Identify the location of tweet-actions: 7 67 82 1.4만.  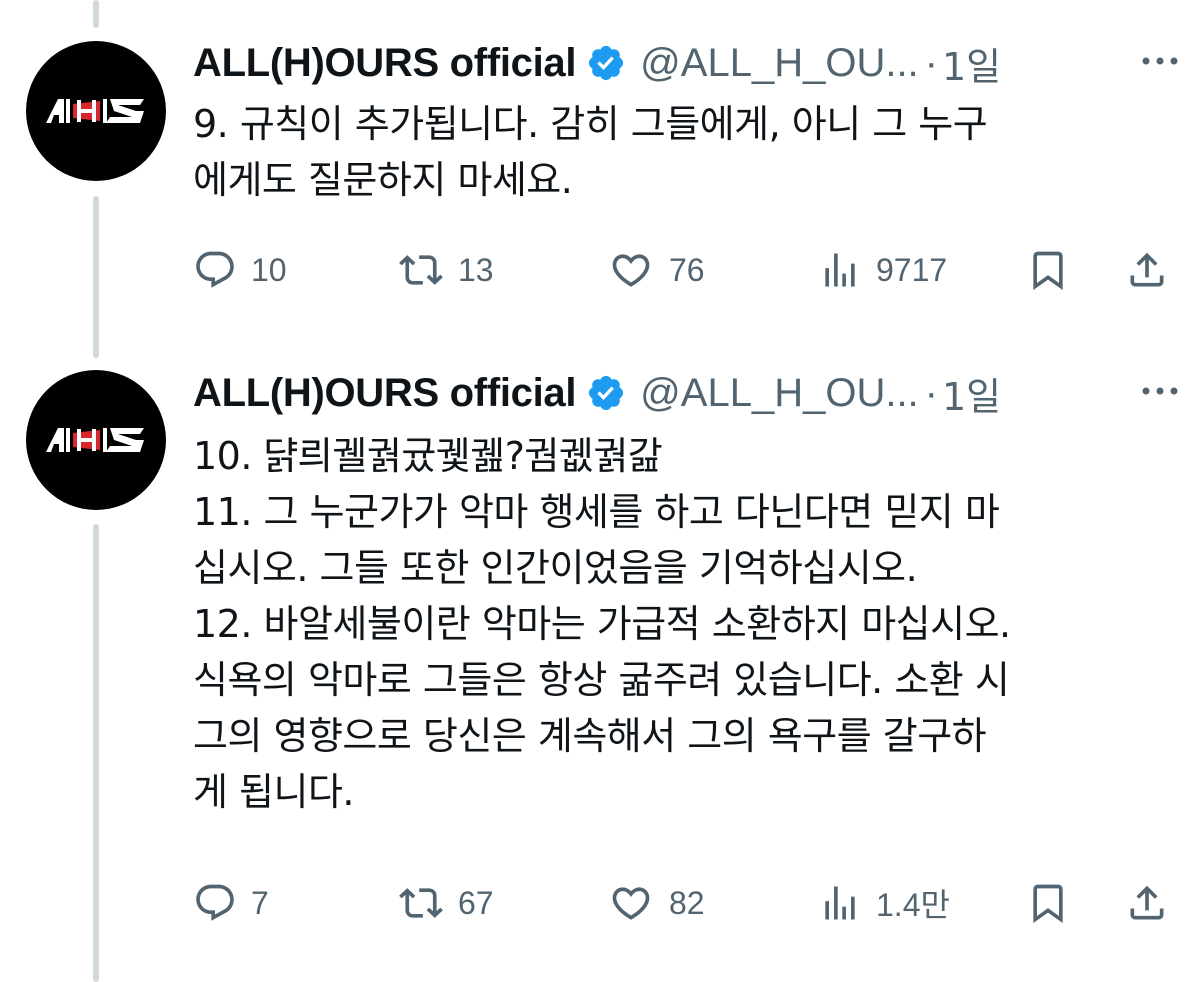
(682, 903).